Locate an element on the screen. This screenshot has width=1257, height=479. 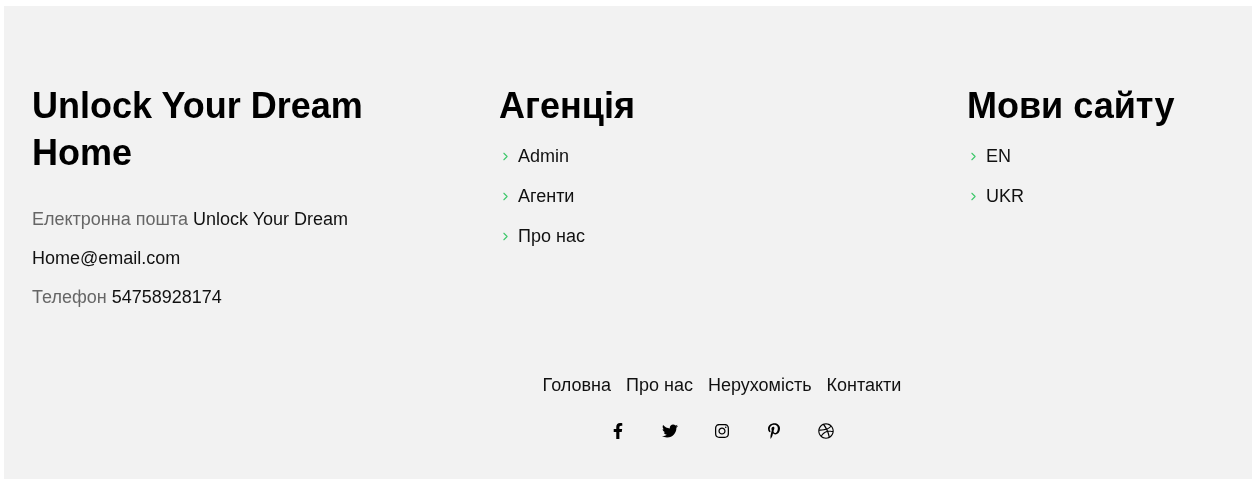
footer-link: Агенти is located at coordinates (546, 196).